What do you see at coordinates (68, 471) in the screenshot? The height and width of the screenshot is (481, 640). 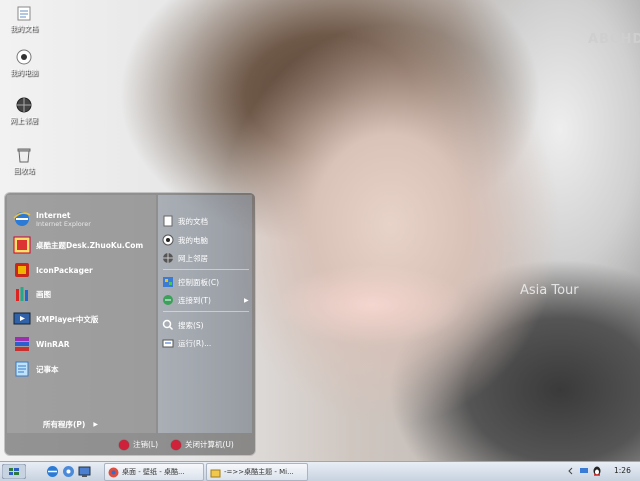 I see `quicklaunch-browser-icon` at bounding box center [68, 471].